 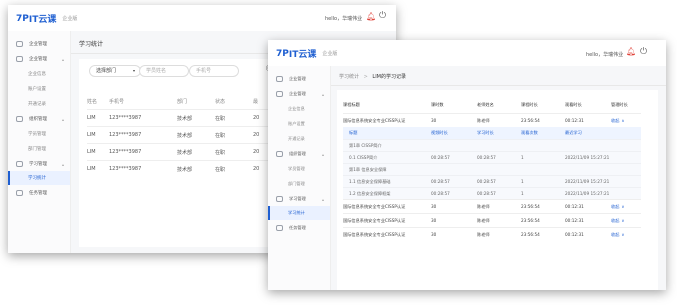 What do you see at coordinates (434, 120) in the screenshot?
I see `course-lessons-cell: 30` at bounding box center [434, 120].